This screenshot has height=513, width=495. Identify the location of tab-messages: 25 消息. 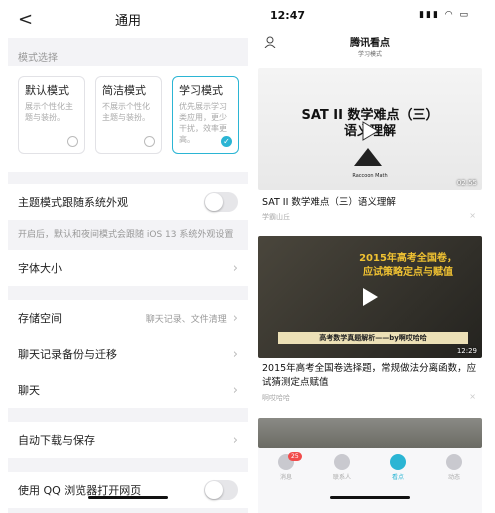
(286, 482).